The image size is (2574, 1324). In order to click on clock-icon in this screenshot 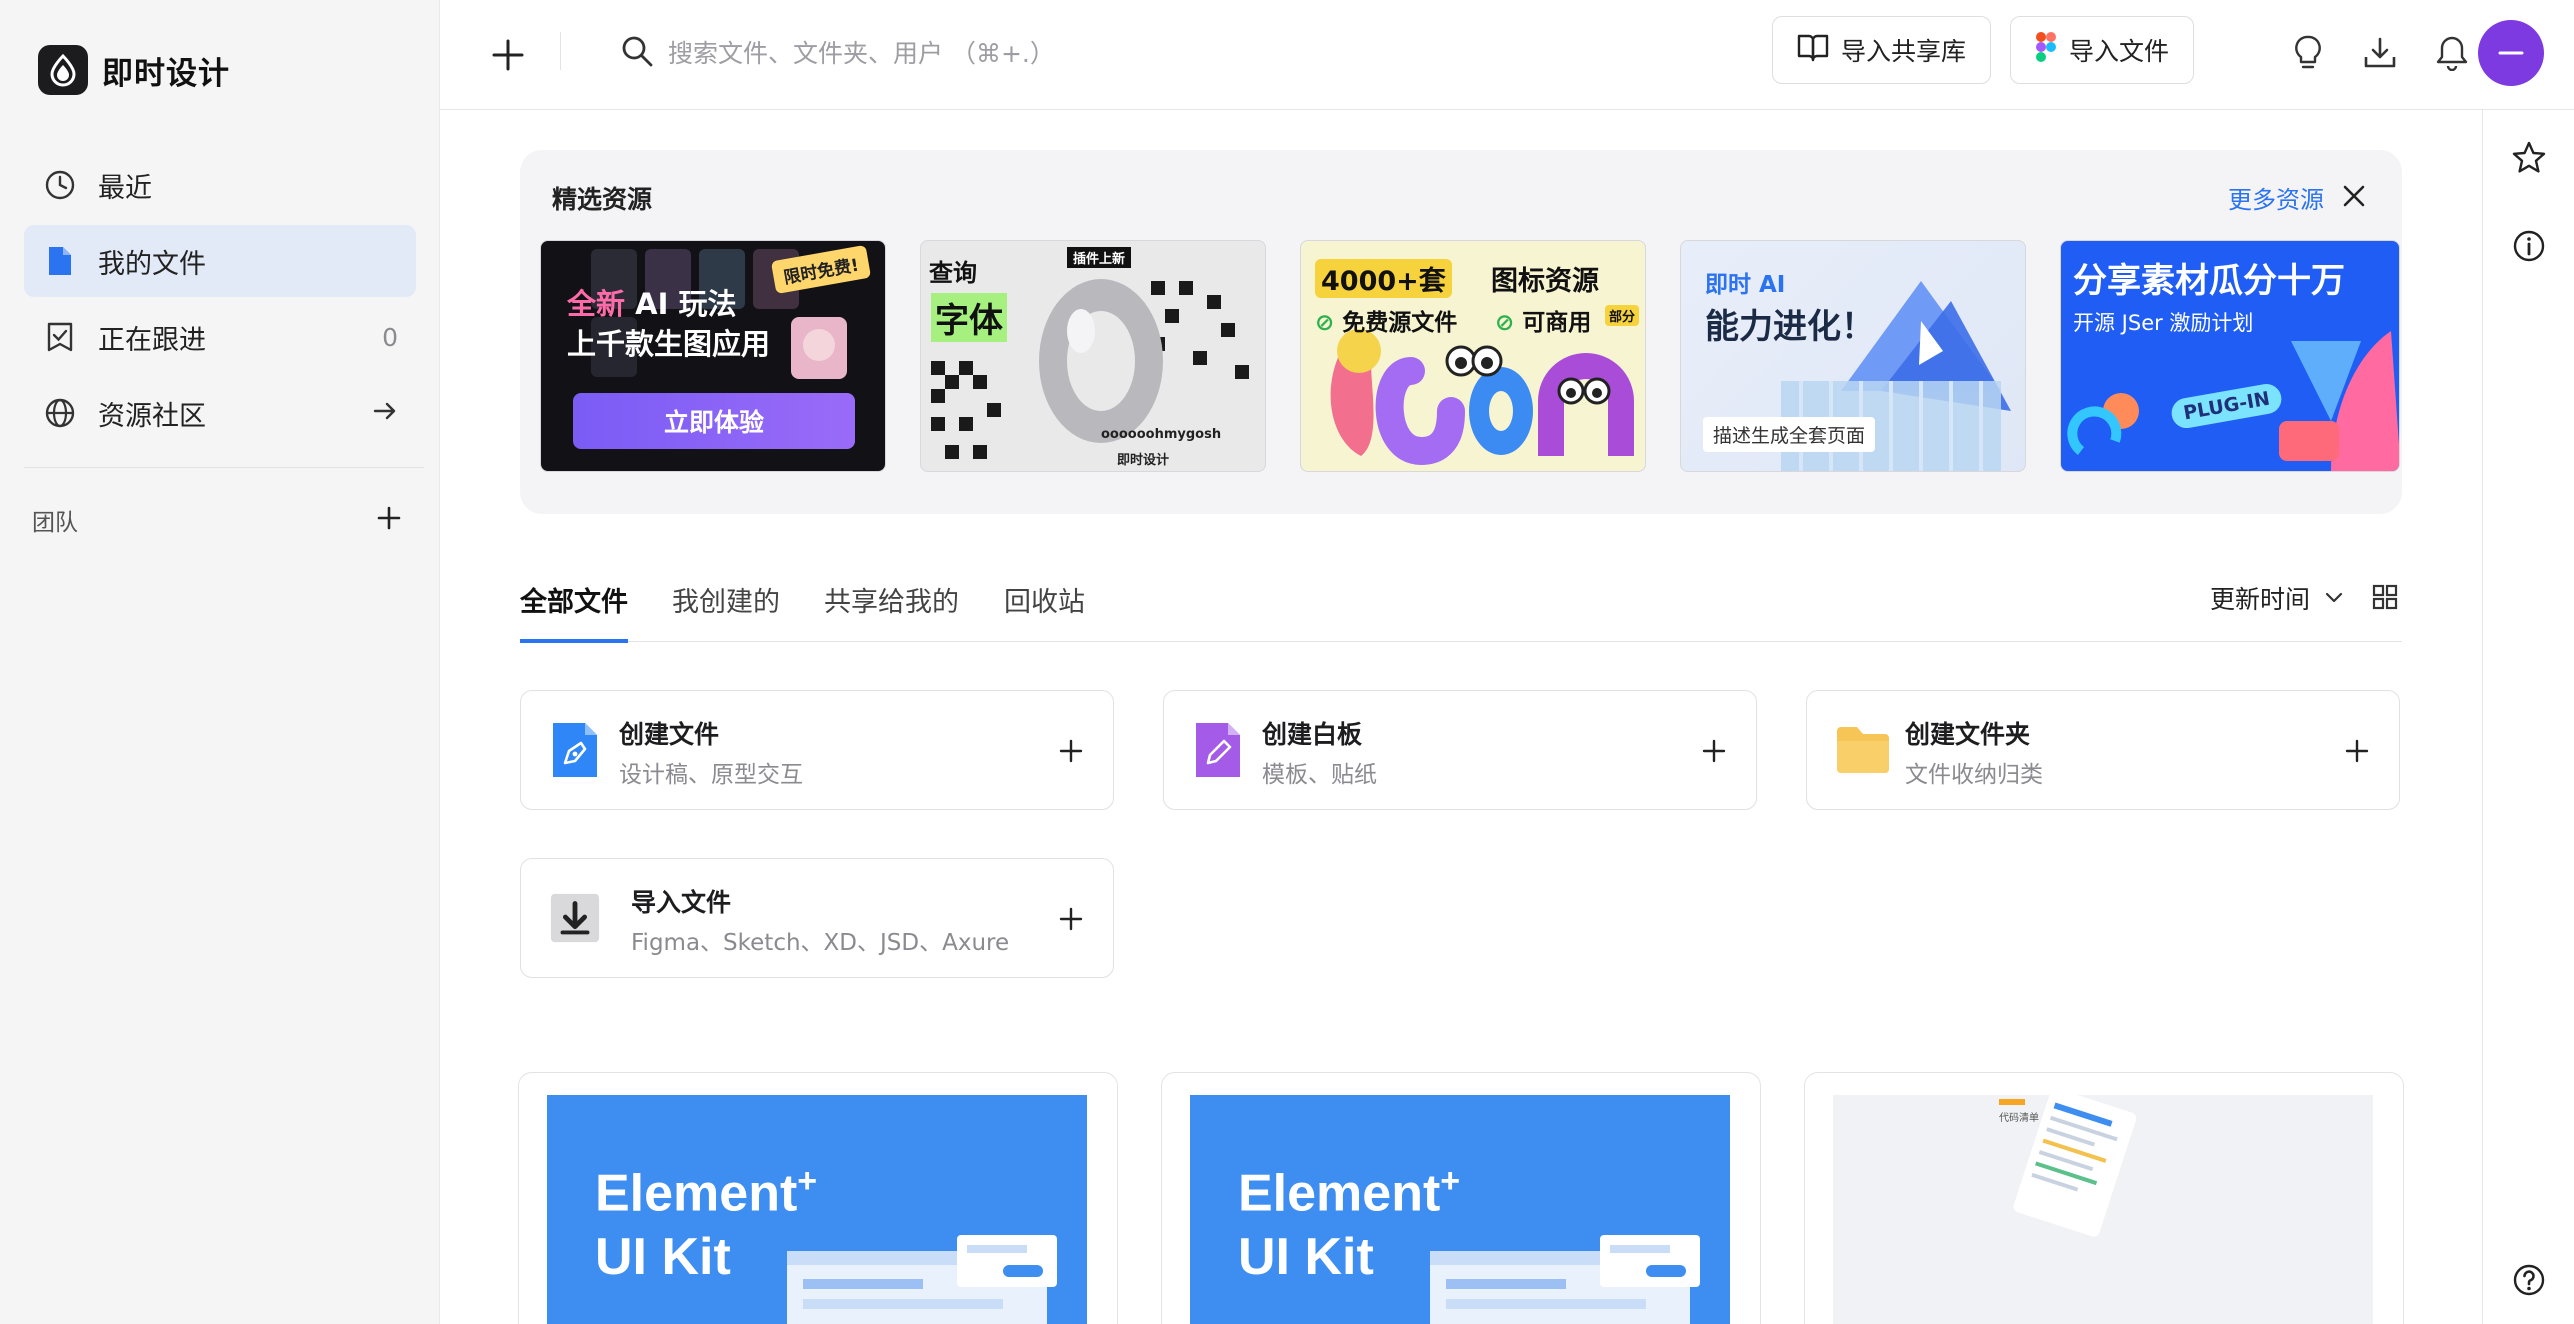, I will do `click(60, 185)`.